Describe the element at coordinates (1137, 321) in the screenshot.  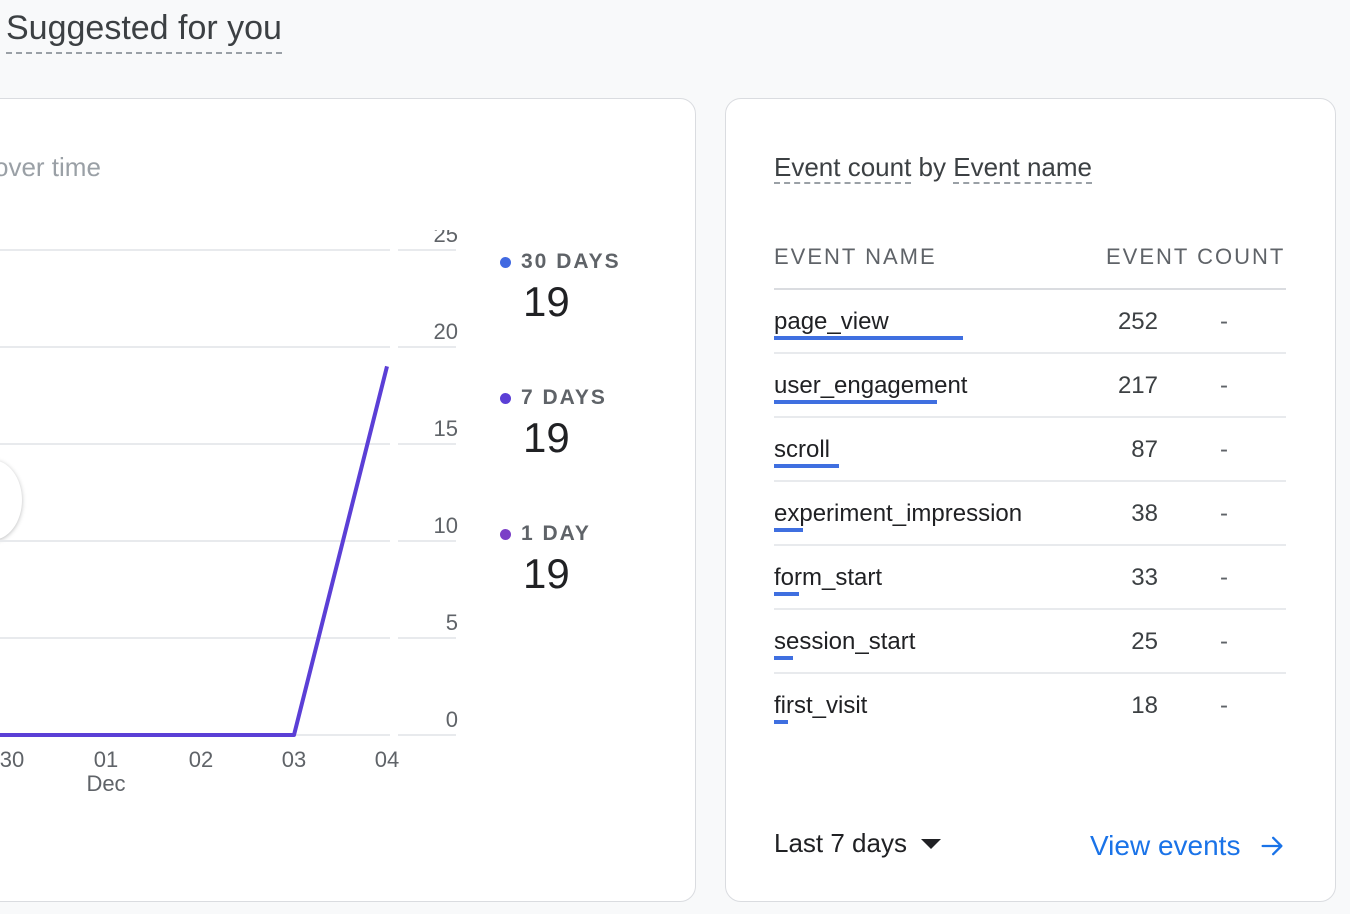
I see `event-count: 252` at that location.